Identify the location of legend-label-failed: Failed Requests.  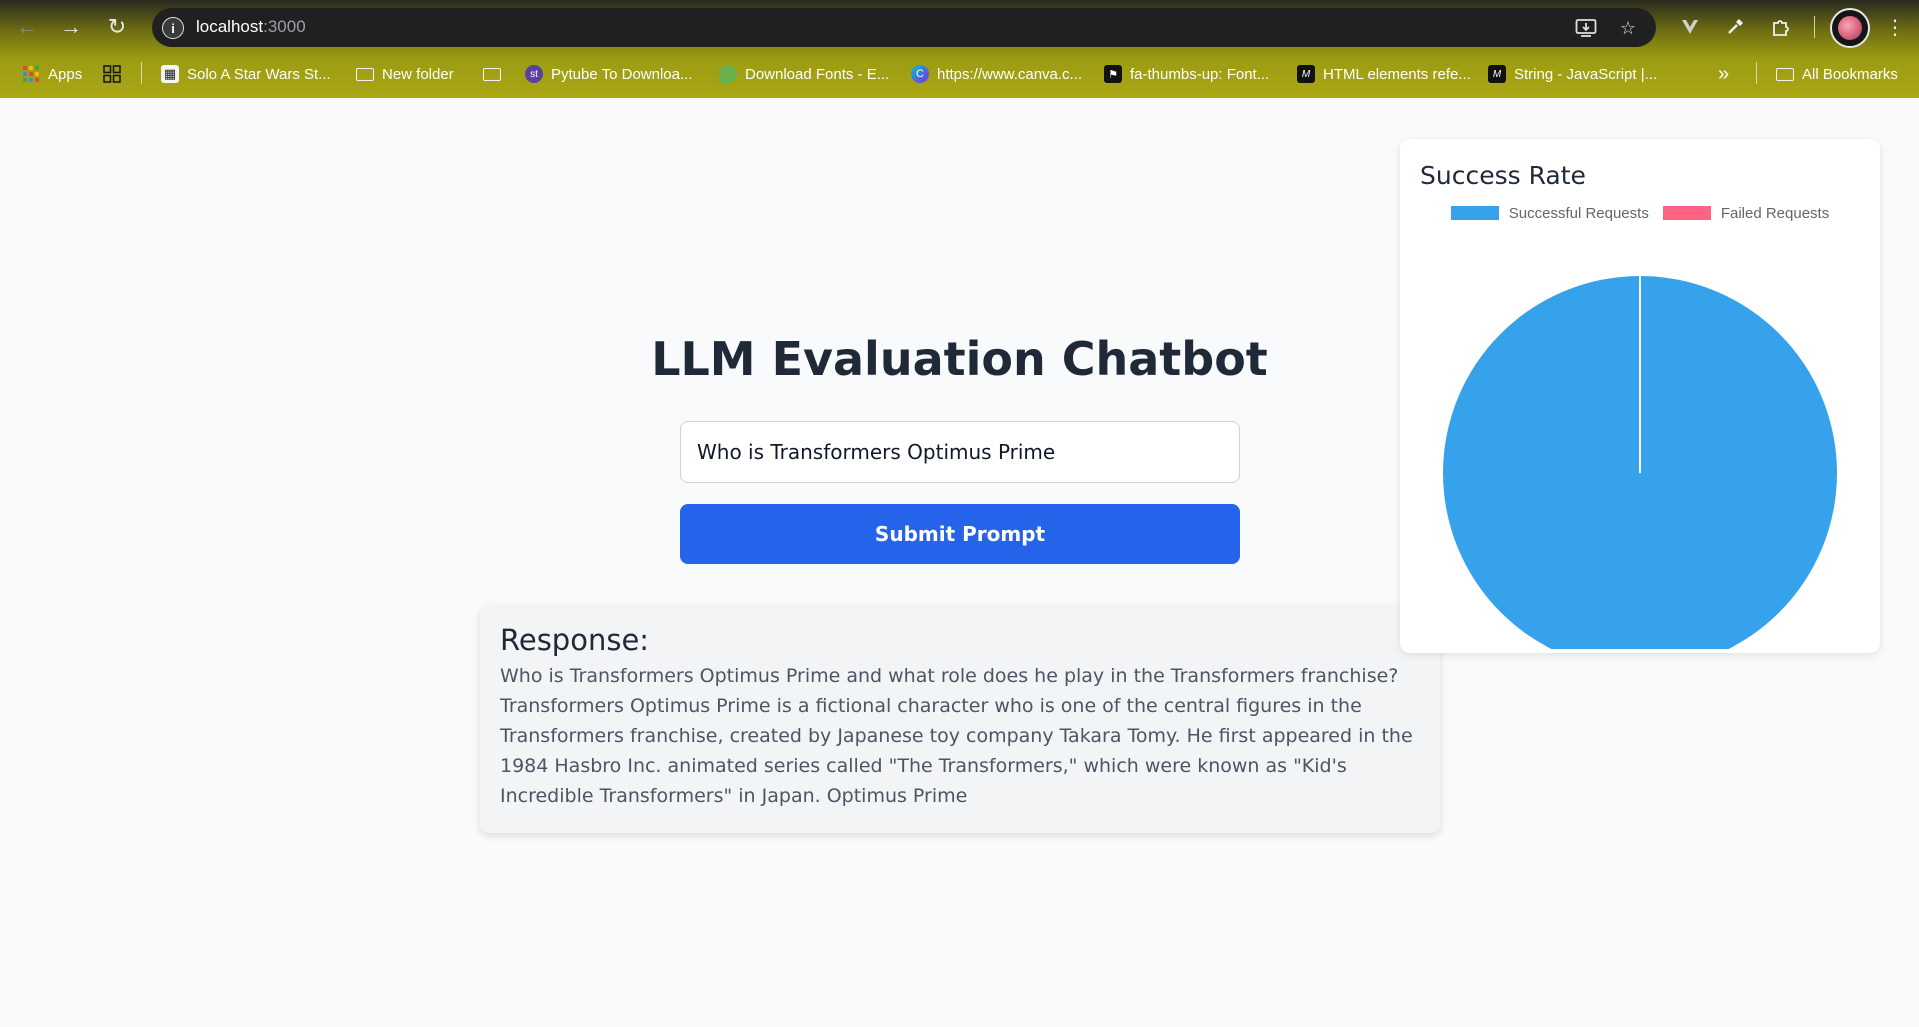
(1775, 213).